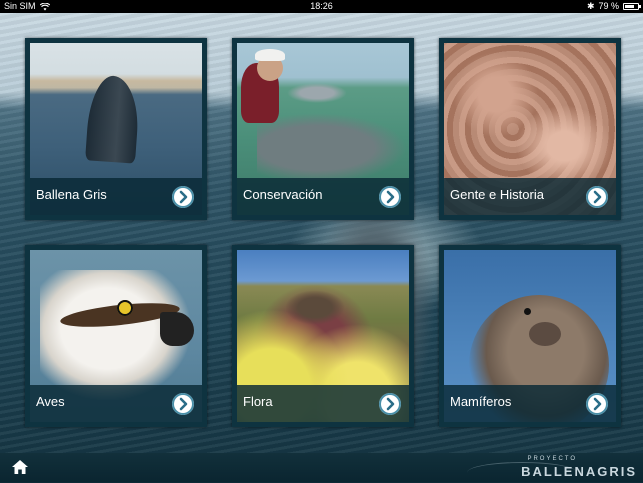 This screenshot has width=643, height=483. Describe the element at coordinates (323, 336) in the screenshot. I see `tile-flora: Flora` at that location.